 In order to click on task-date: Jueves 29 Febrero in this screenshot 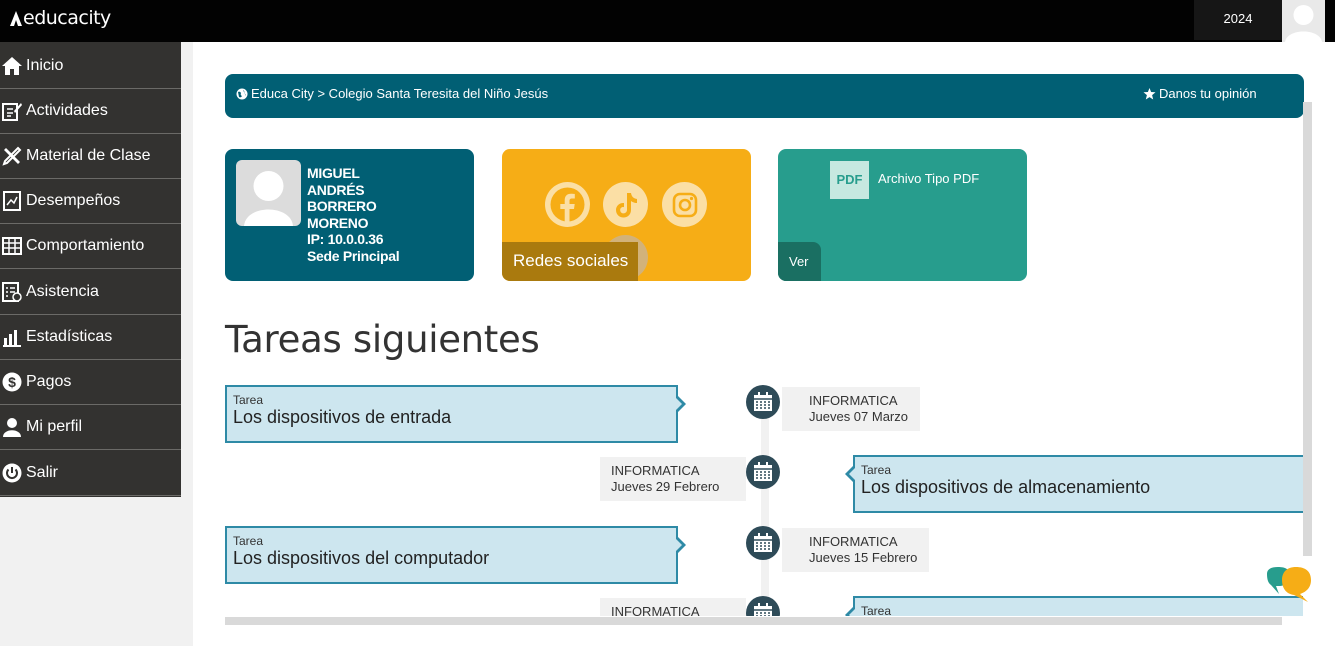, I will do `click(665, 486)`.